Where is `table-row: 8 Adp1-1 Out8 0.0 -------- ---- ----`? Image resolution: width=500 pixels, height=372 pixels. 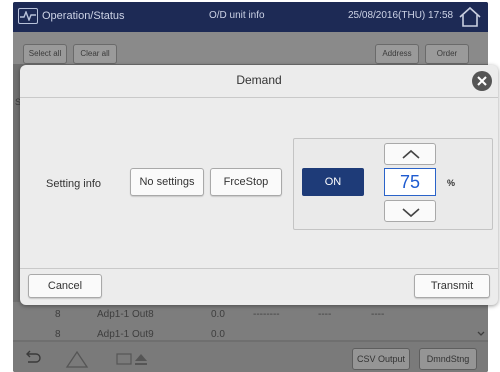 table-row: 8 Adp1-1 Out8 0.0 -------- ---- ---- is located at coordinates (243, 315).